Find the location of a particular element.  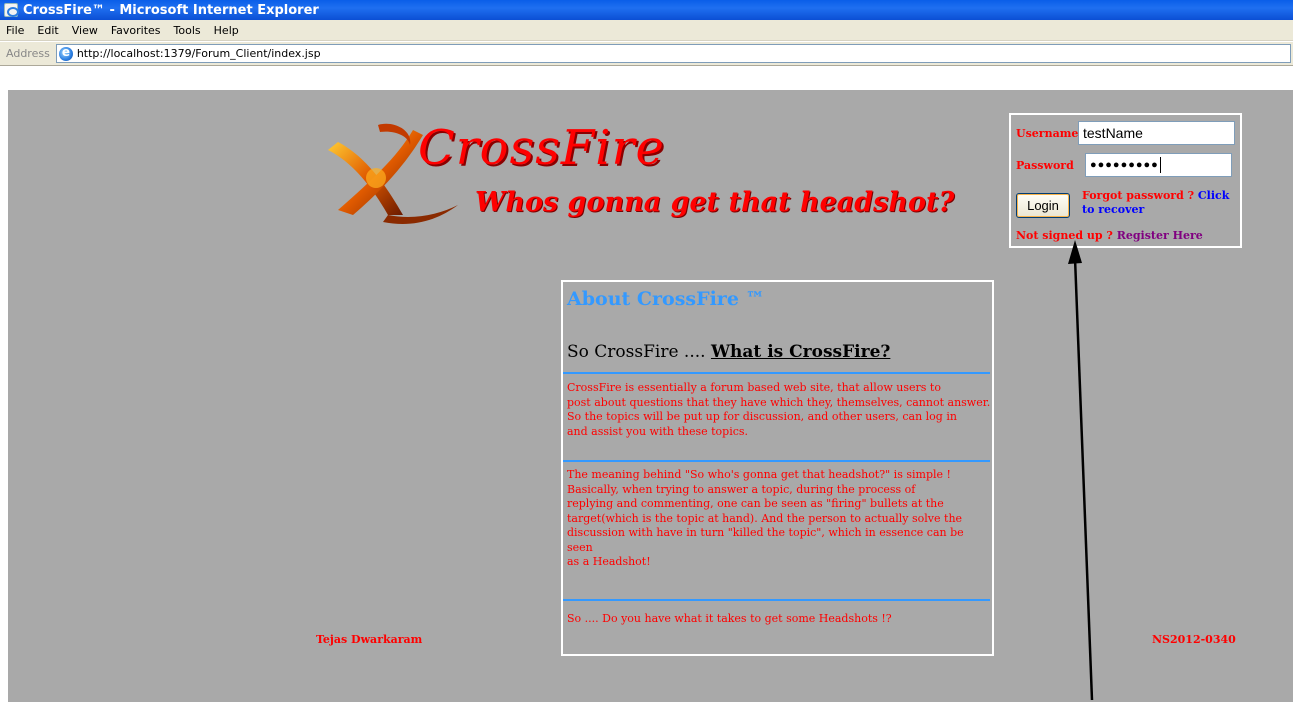

password-value: ●●●●●●●●● is located at coordinates (1124, 165).